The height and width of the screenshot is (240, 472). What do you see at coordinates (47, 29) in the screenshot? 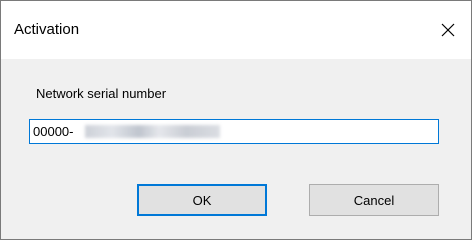
I see `window-title: Activation` at bounding box center [47, 29].